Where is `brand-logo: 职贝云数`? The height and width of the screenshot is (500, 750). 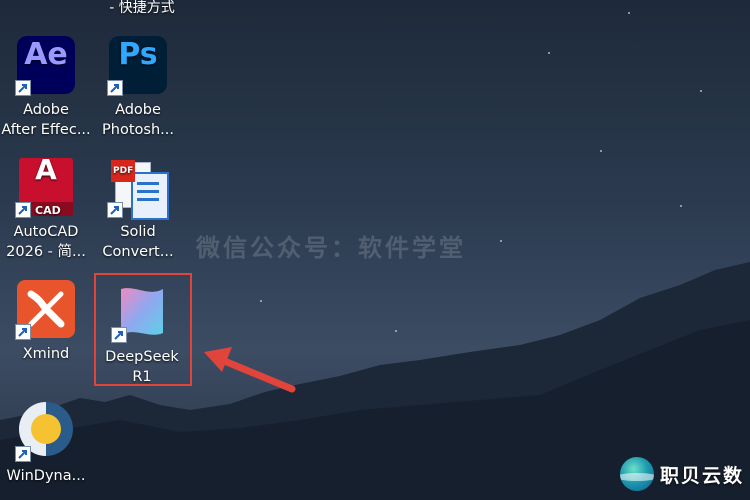
brand-logo: 职贝云数 is located at coordinates (682, 474).